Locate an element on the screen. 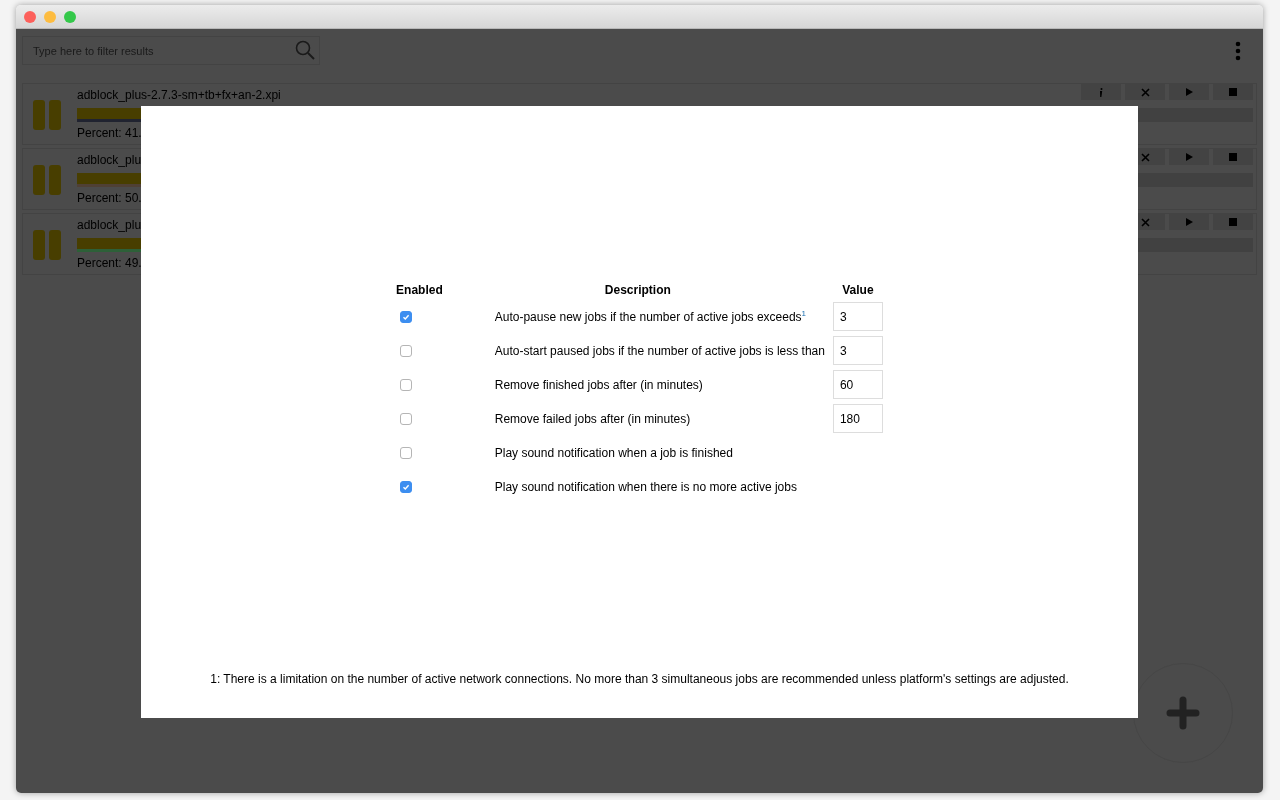 The height and width of the screenshot is (800, 1280). setting-description: Auto-start paused jobs if the number of active jobs is less than is located at coordinates (659, 350).